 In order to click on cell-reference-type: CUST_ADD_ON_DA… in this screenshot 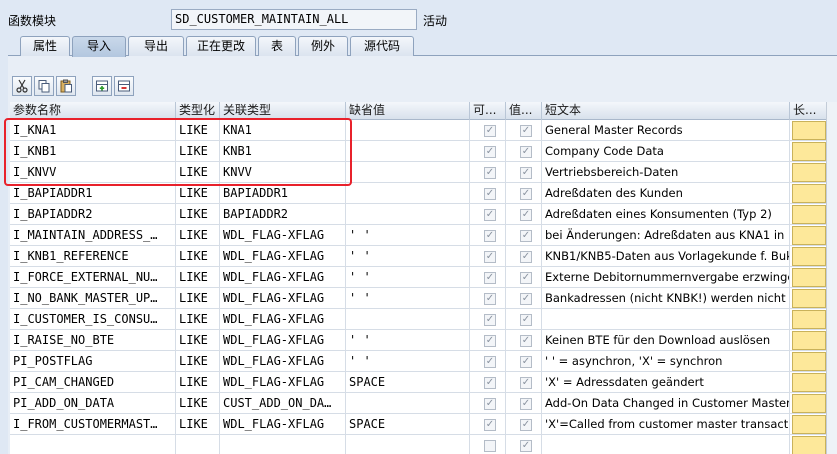, I will do `click(283, 403)`.